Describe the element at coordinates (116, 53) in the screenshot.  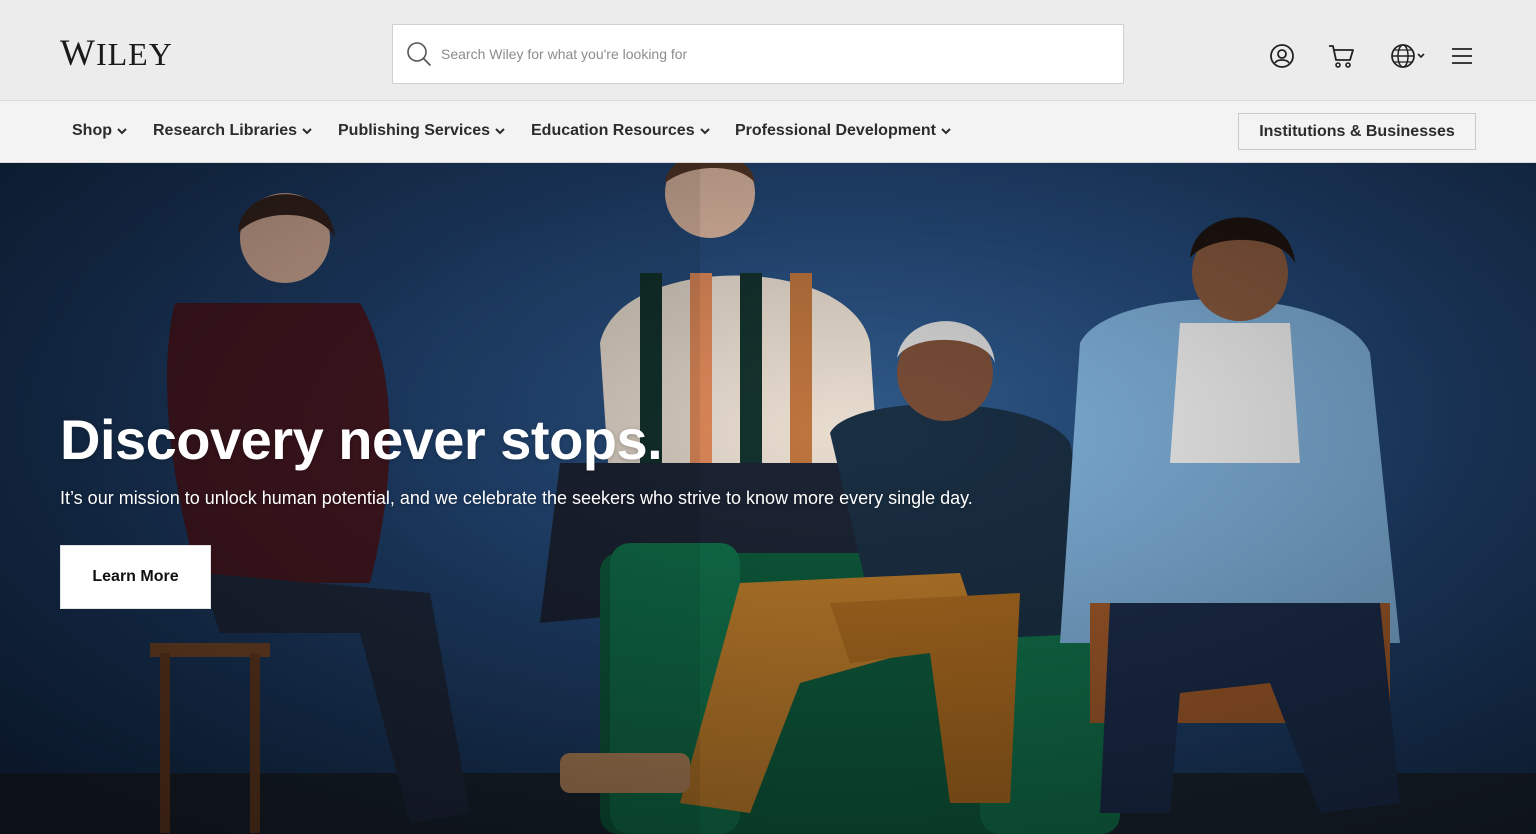
I see `wiley-logo: WILEY` at that location.